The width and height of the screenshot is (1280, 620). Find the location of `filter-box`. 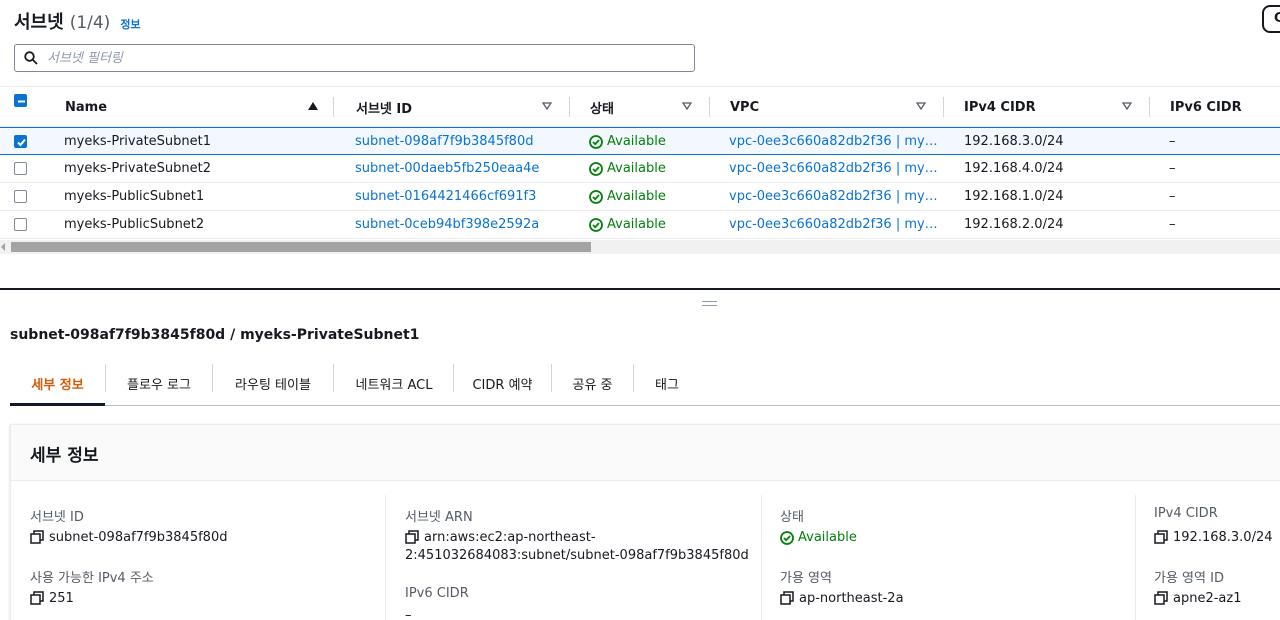

filter-box is located at coordinates (354, 58).